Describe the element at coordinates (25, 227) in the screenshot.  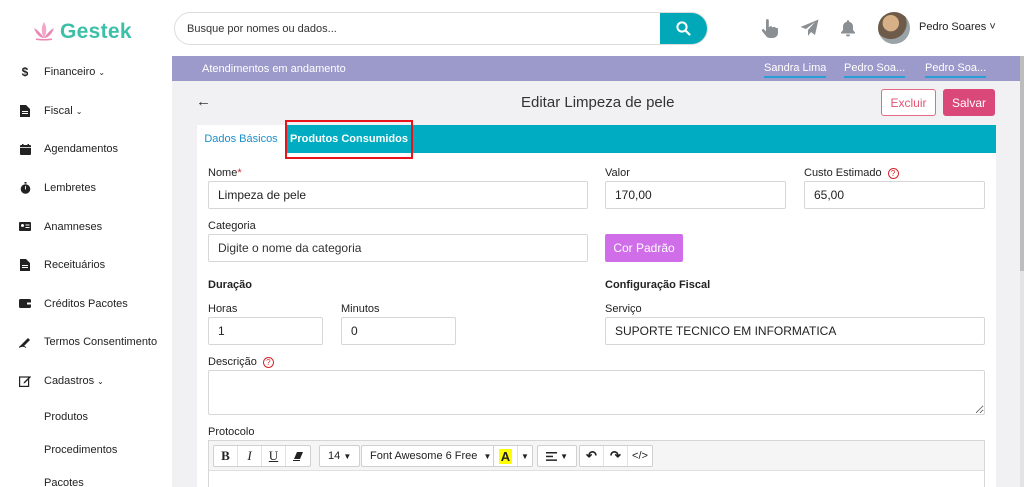
I see `id-card-icon` at that location.